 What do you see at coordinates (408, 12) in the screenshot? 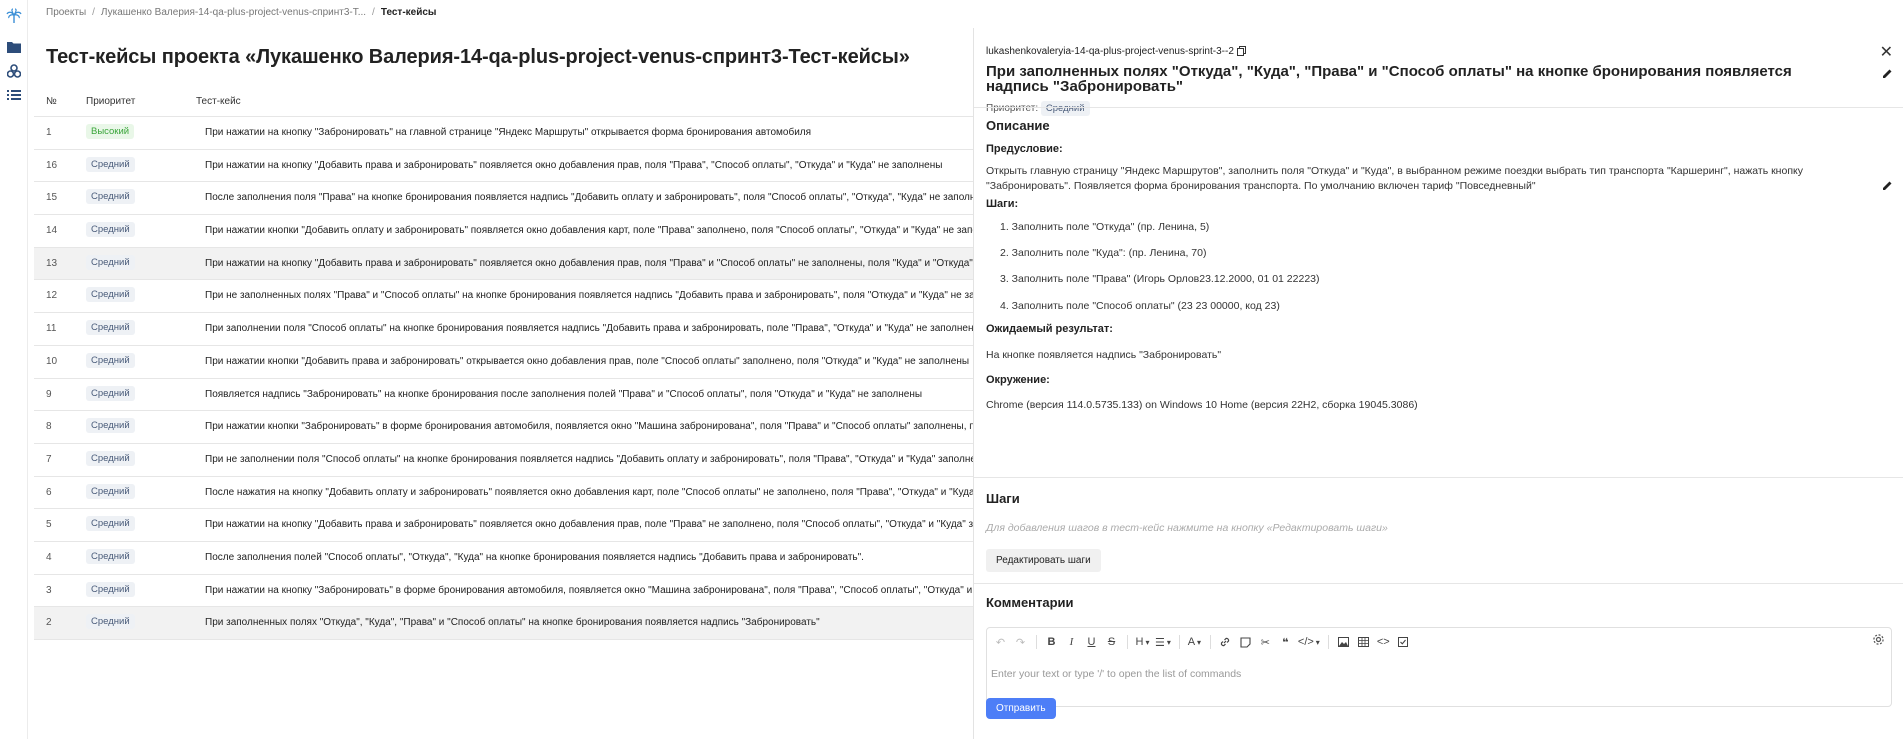
I see `breadcrumb-current: Тест-кейсы` at bounding box center [408, 12].